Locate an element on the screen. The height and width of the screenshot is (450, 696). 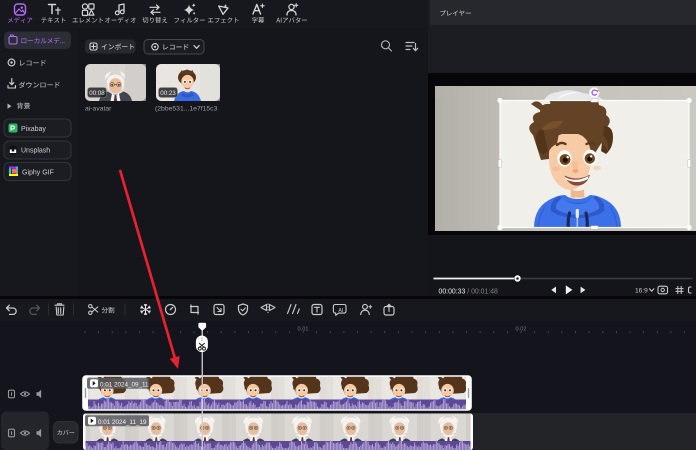
svg-text: 0.01 is located at coordinates (303, 330).